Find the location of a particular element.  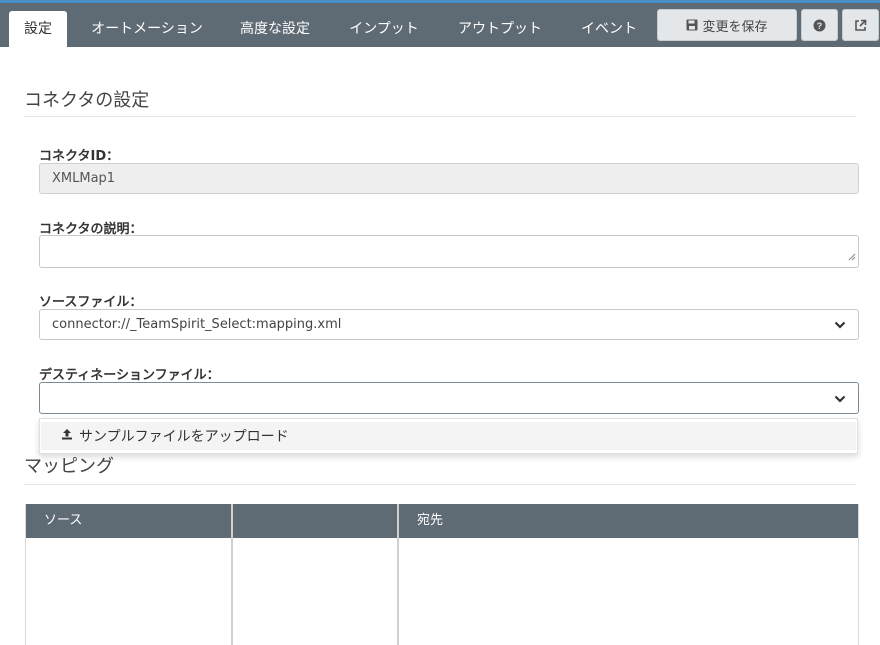

save-button: 変更を保存 is located at coordinates (727, 25).